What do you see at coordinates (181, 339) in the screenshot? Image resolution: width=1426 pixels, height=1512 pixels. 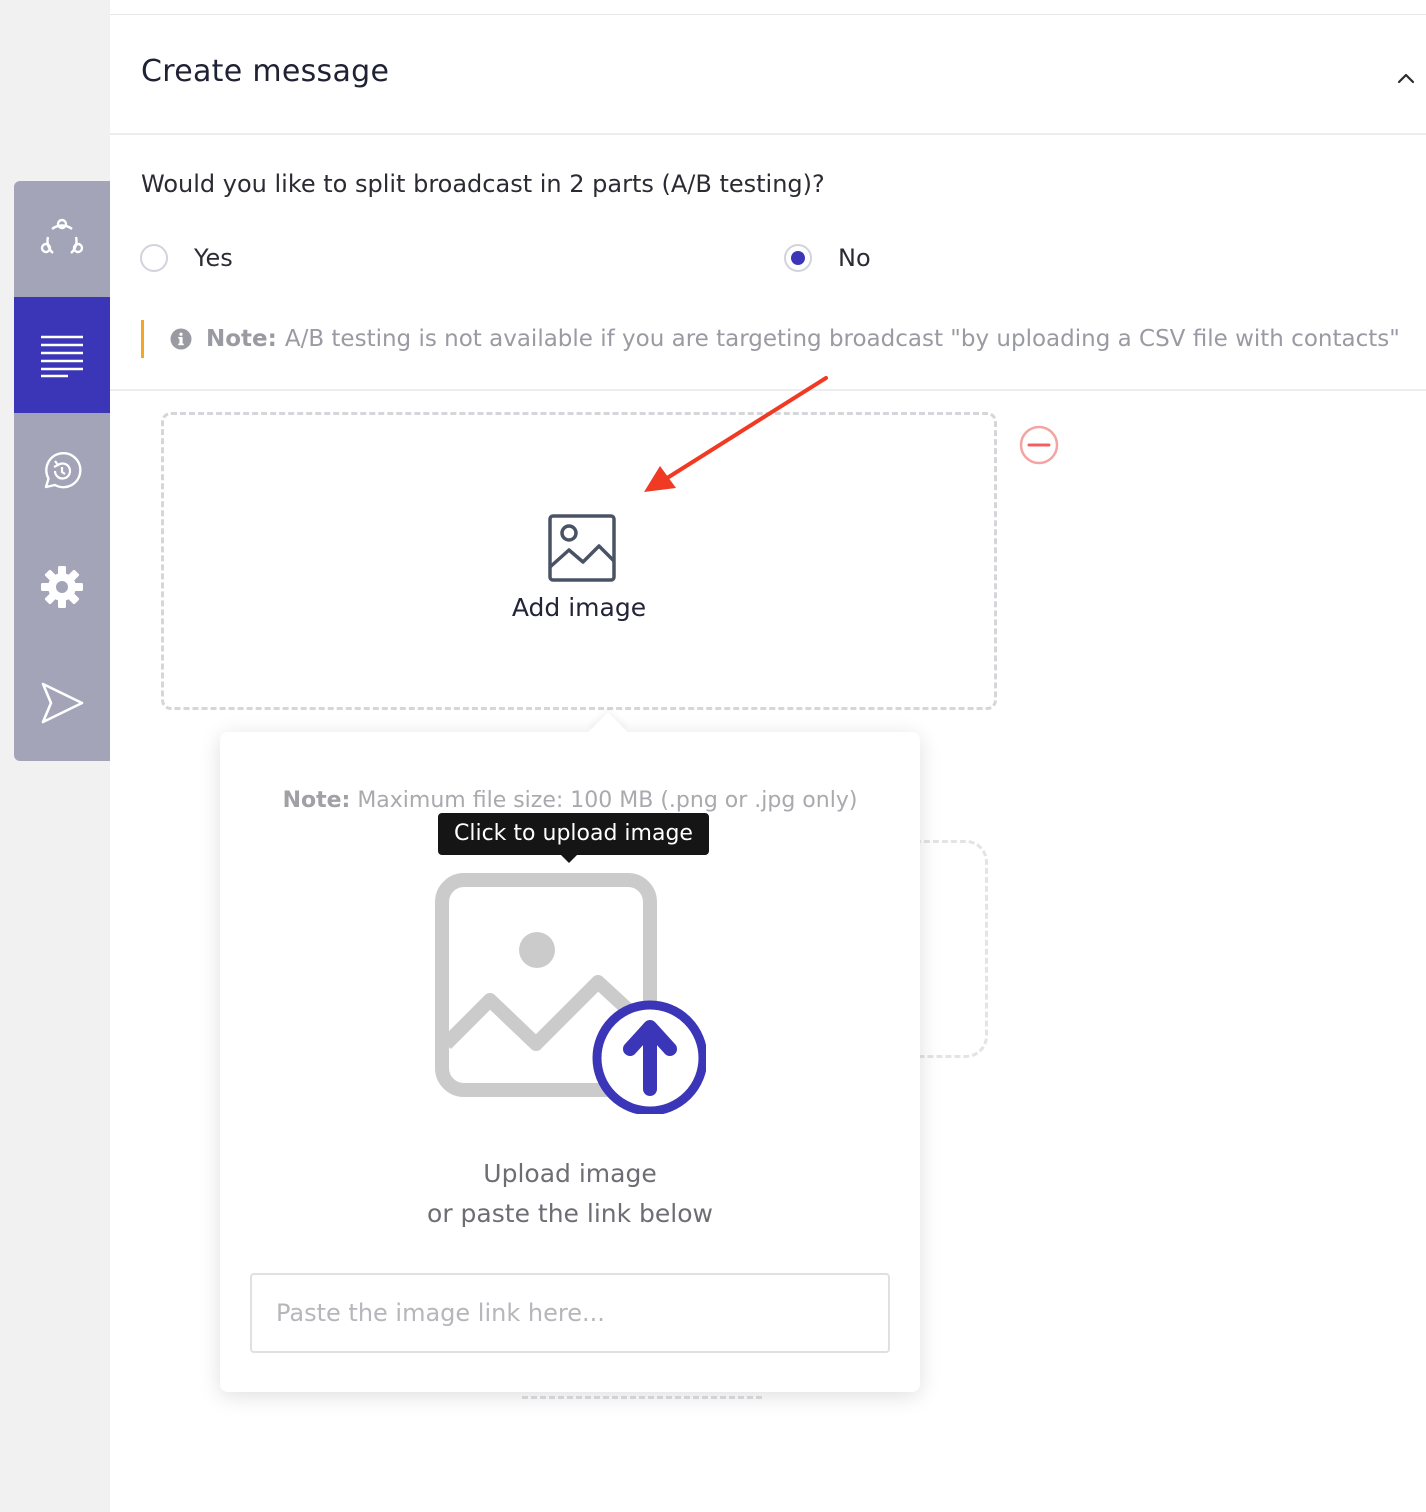 I see `info-icon` at bounding box center [181, 339].